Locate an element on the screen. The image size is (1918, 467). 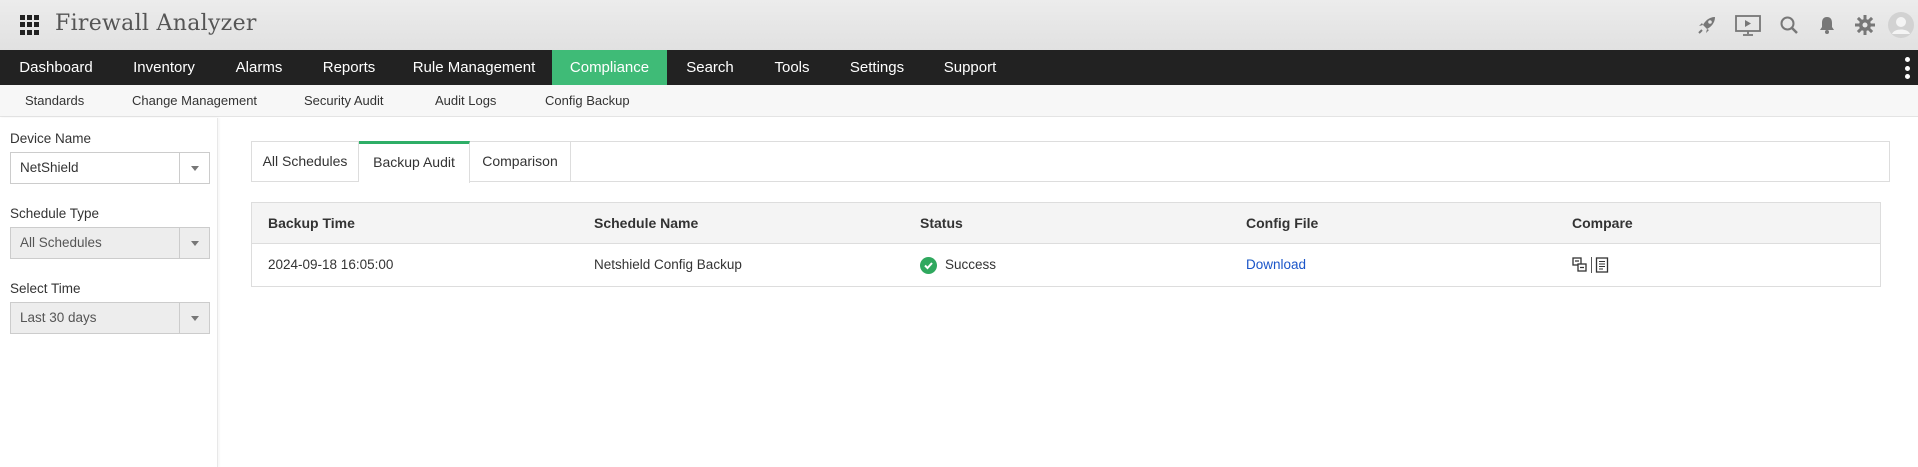
download-link: Download is located at coordinates (1276, 265).